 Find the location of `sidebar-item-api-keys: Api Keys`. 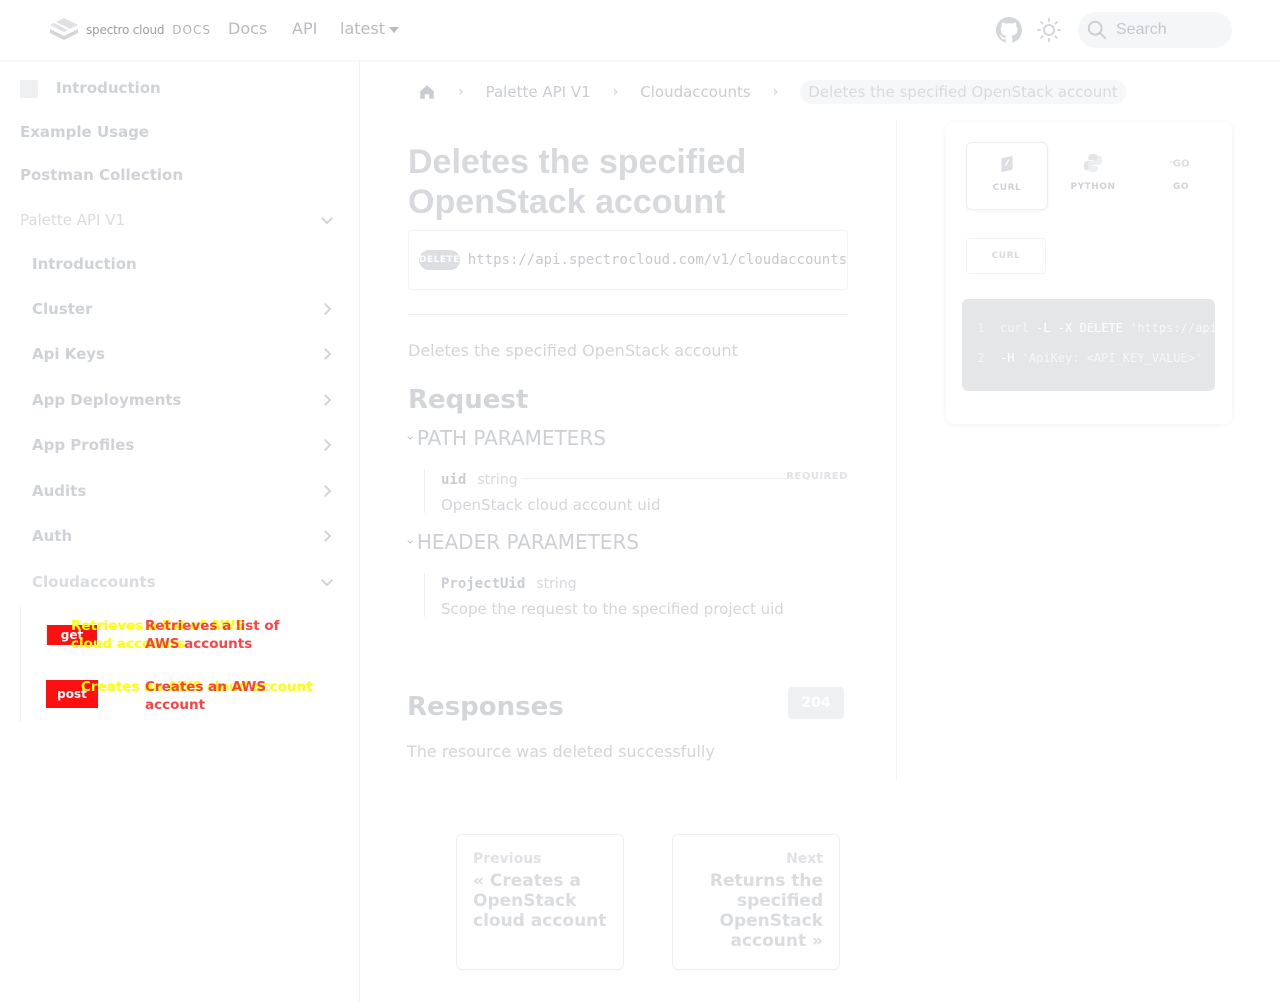

sidebar-item-api-keys: Api Keys is located at coordinates (186, 354).